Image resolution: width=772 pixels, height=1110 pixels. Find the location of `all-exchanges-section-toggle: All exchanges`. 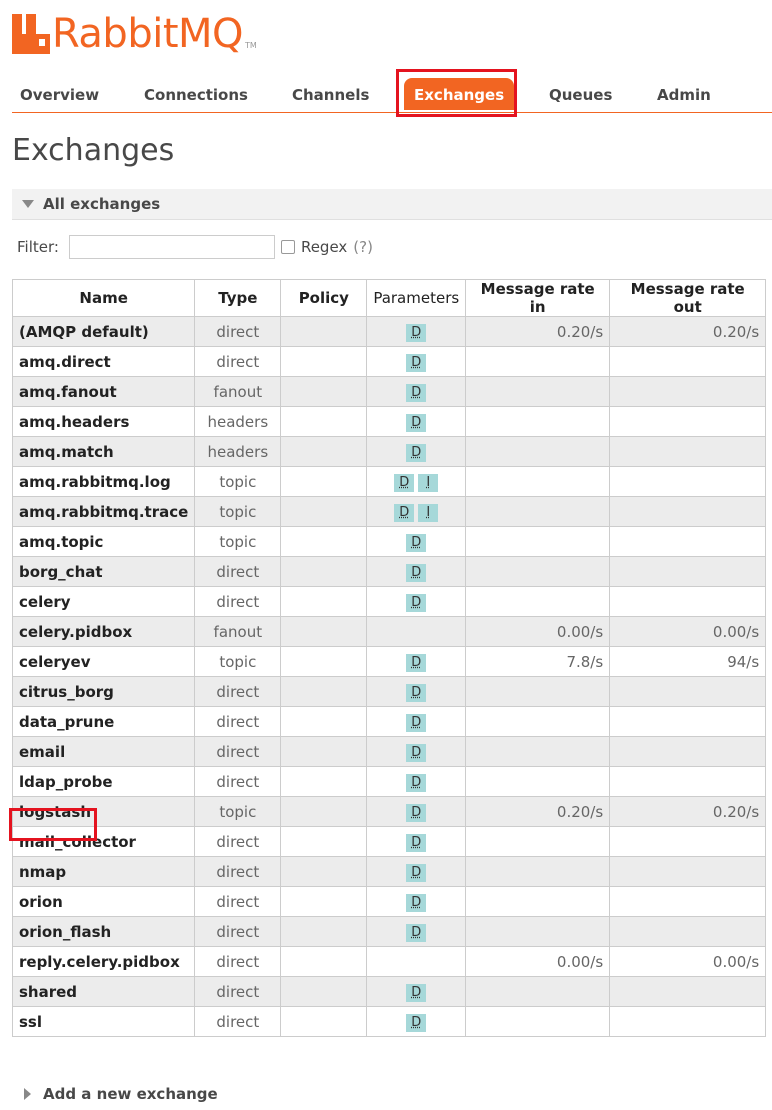

all-exchanges-section-toggle: All exchanges is located at coordinates (392, 204).